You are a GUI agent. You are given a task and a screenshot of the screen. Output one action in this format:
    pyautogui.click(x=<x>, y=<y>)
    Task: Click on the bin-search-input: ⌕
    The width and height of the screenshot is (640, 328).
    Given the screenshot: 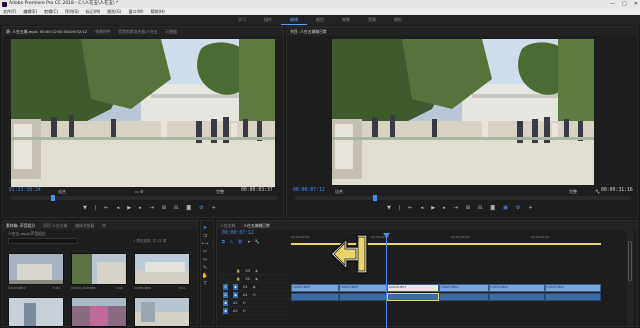 What is the action you would take?
    pyautogui.click(x=43, y=241)
    